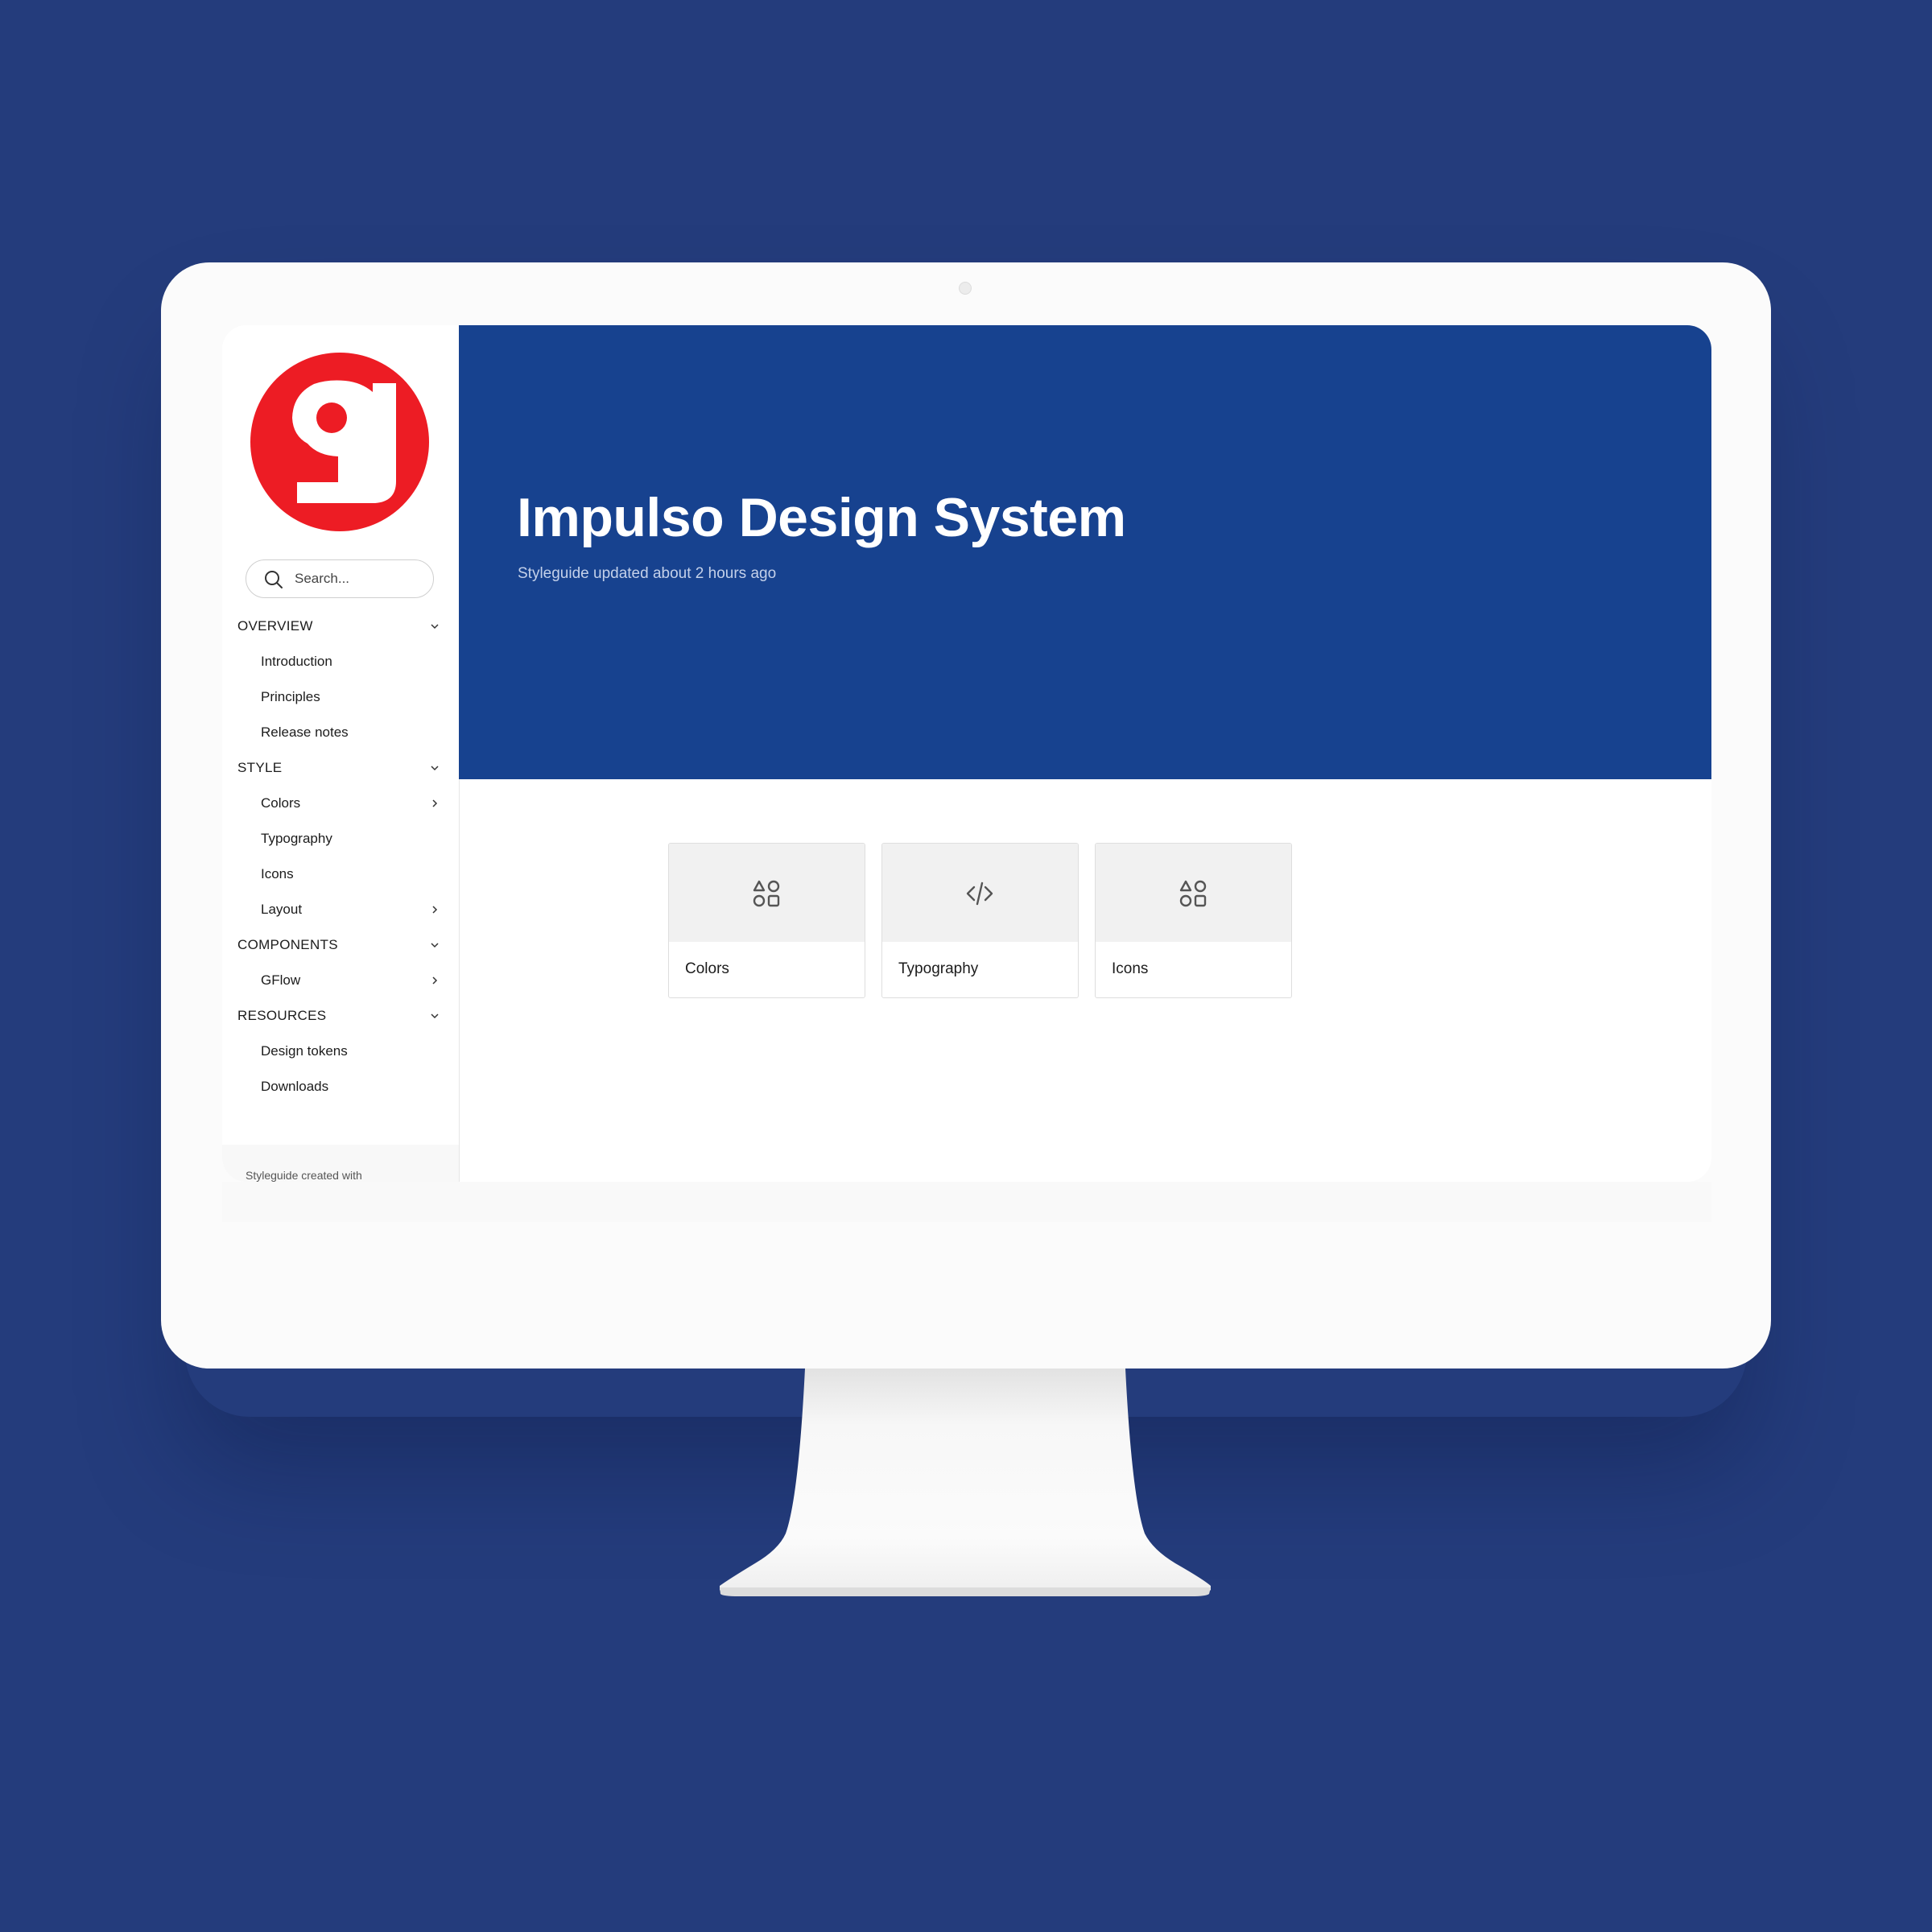 Image resolution: width=1932 pixels, height=1932 pixels. What do you see at coordinates (340, 909) in the screenshot?
I see `sidebar-item-layout: Layout` at bounding box center [340, 909].